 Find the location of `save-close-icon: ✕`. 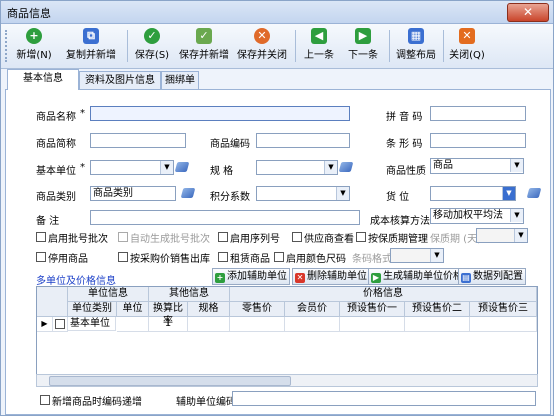

save-close-icon: ✕ is located at coordinates (262, 36).